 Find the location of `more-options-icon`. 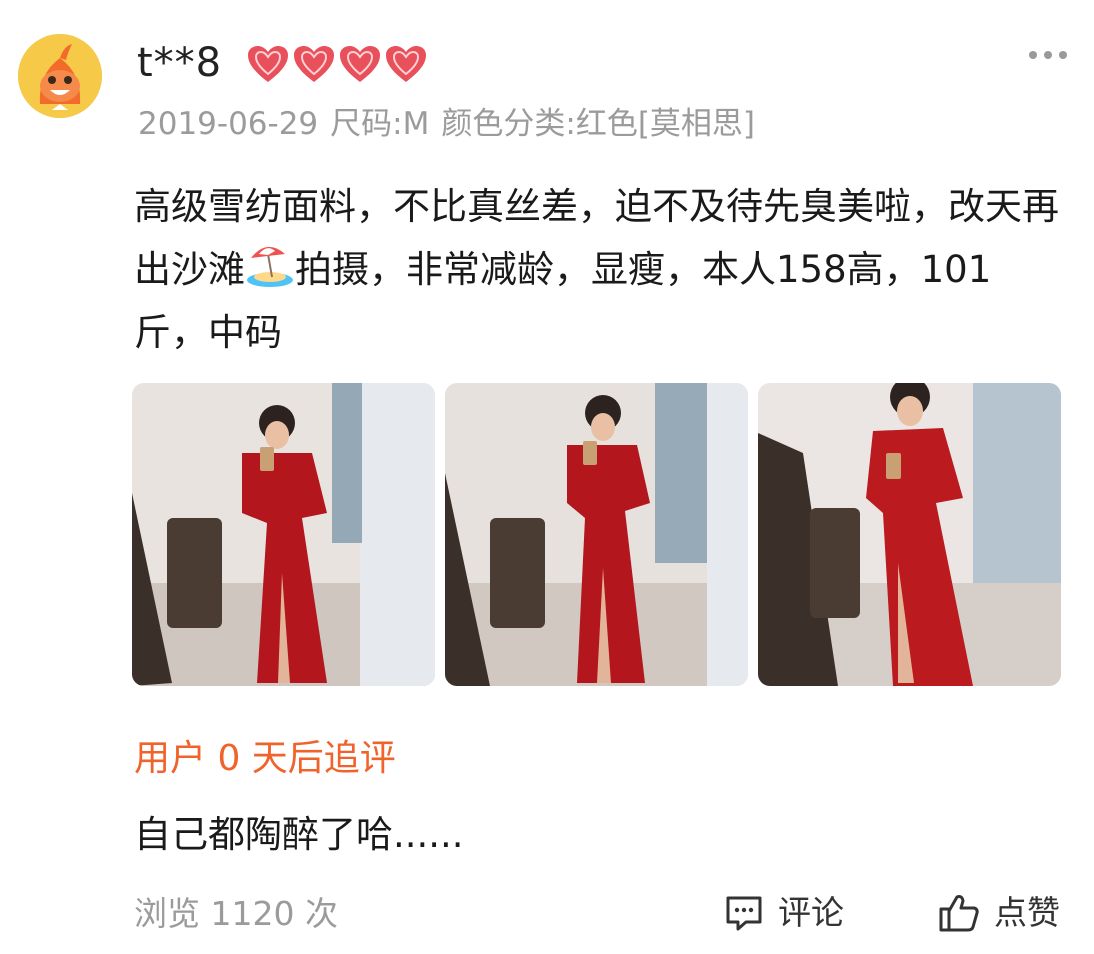

more-options-icon is located at coordinates (1048, 55).